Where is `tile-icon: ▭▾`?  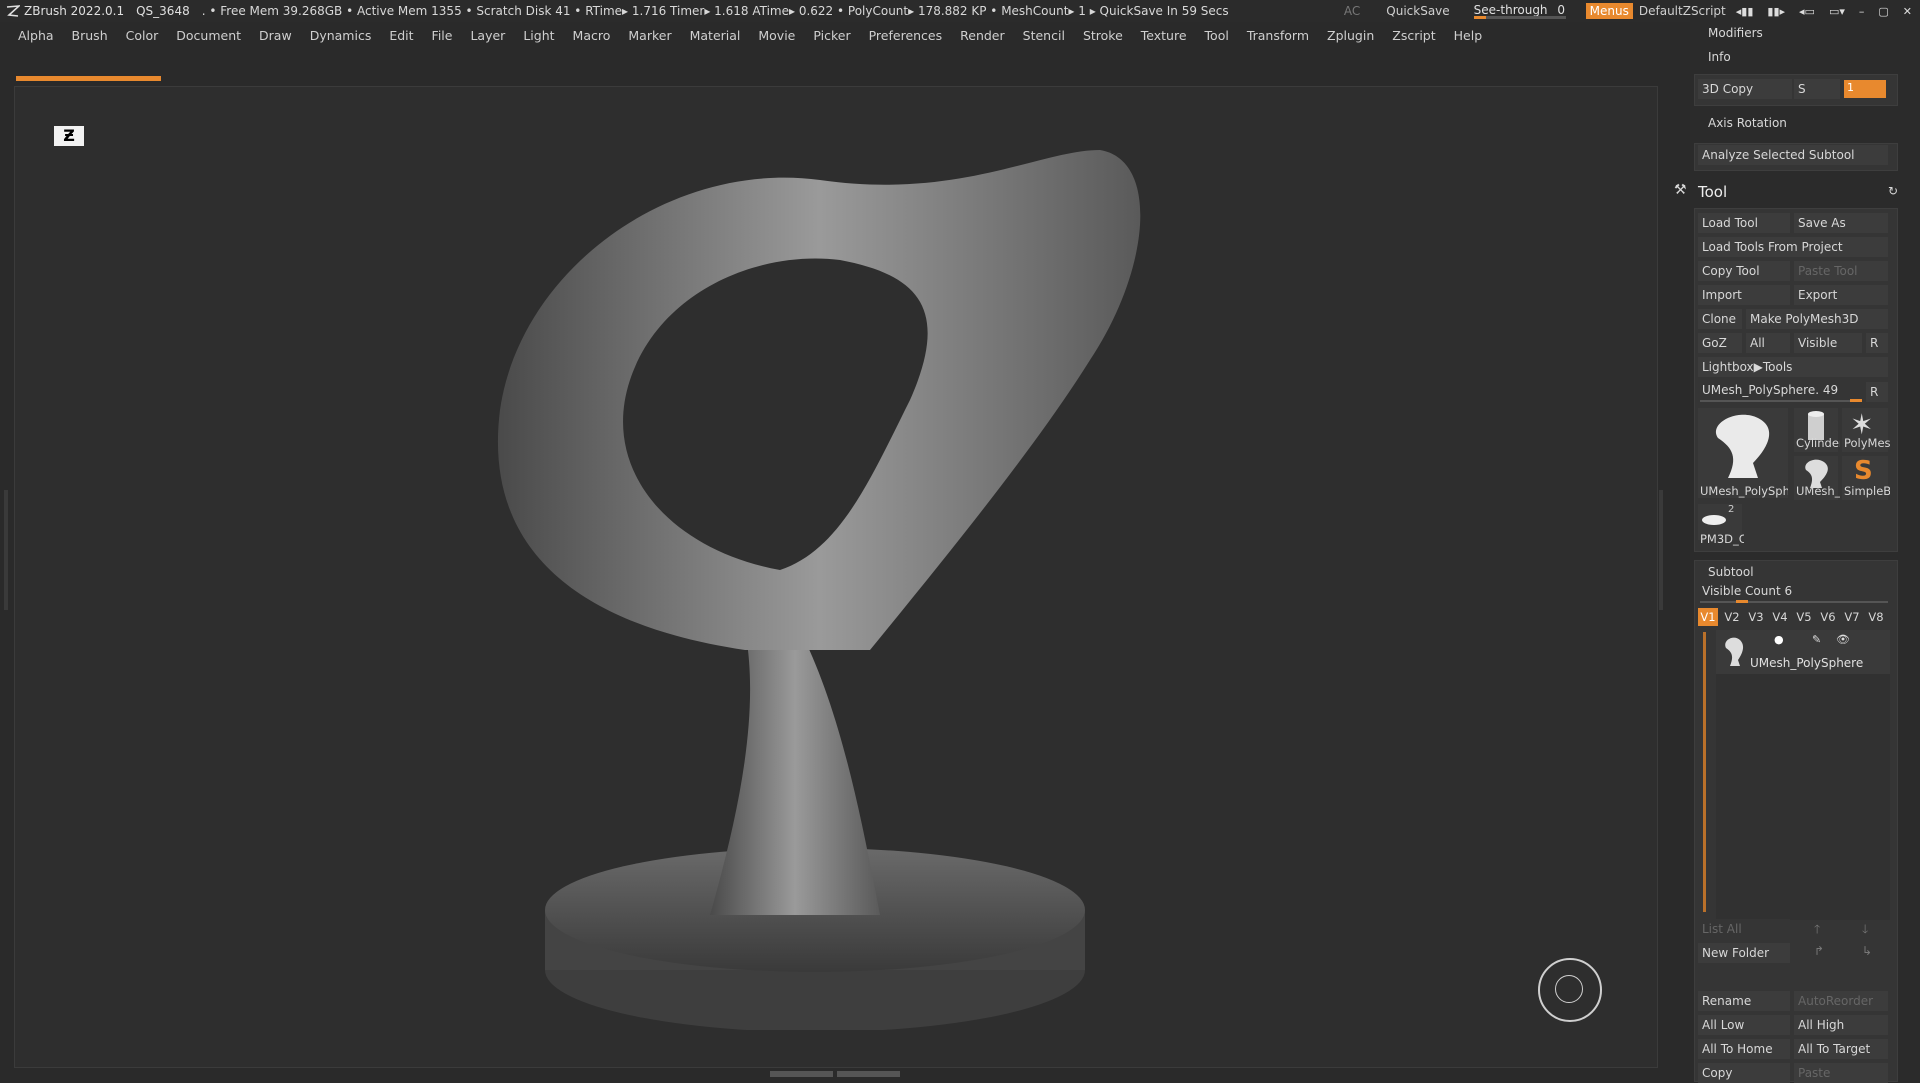
tile-icon: ▭▾ is located at coordinates (1837, 11).